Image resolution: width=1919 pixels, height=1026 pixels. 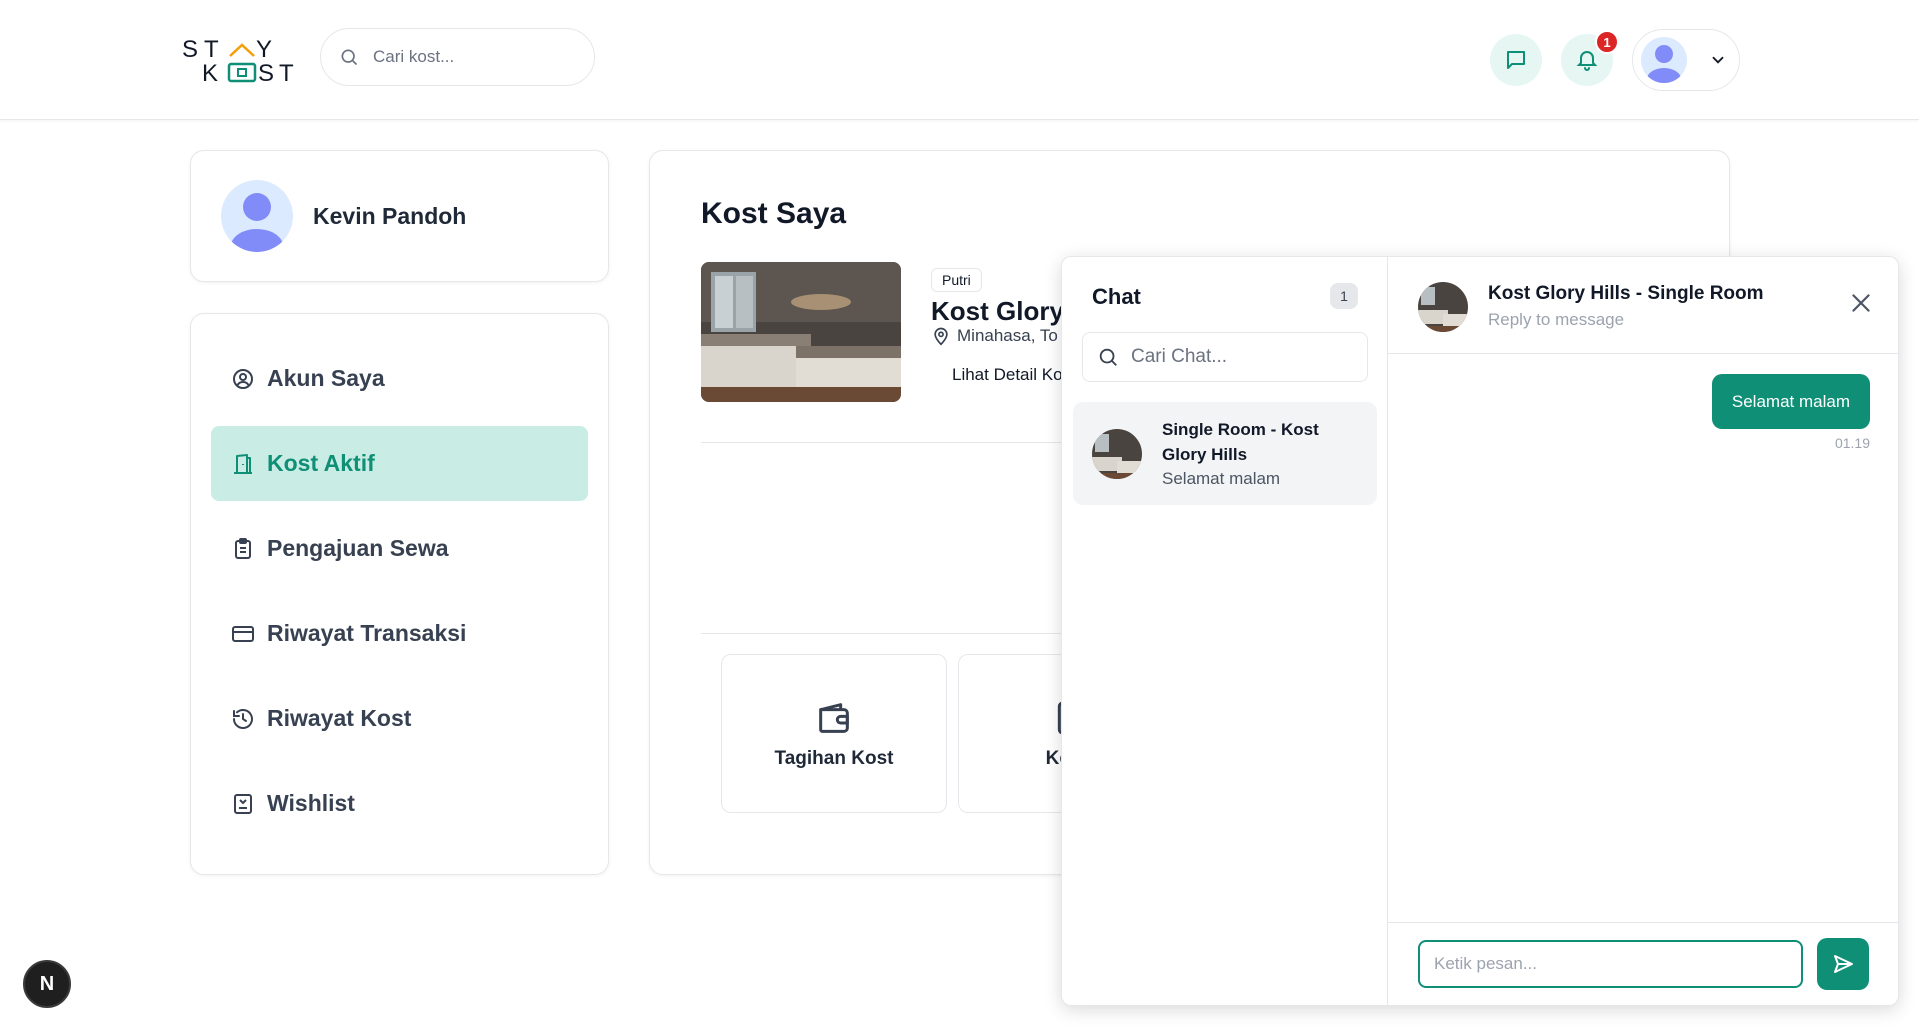 I want to click on conversation-name: Single Room - Kost Glory Hills, so click(x=1240, y=441).